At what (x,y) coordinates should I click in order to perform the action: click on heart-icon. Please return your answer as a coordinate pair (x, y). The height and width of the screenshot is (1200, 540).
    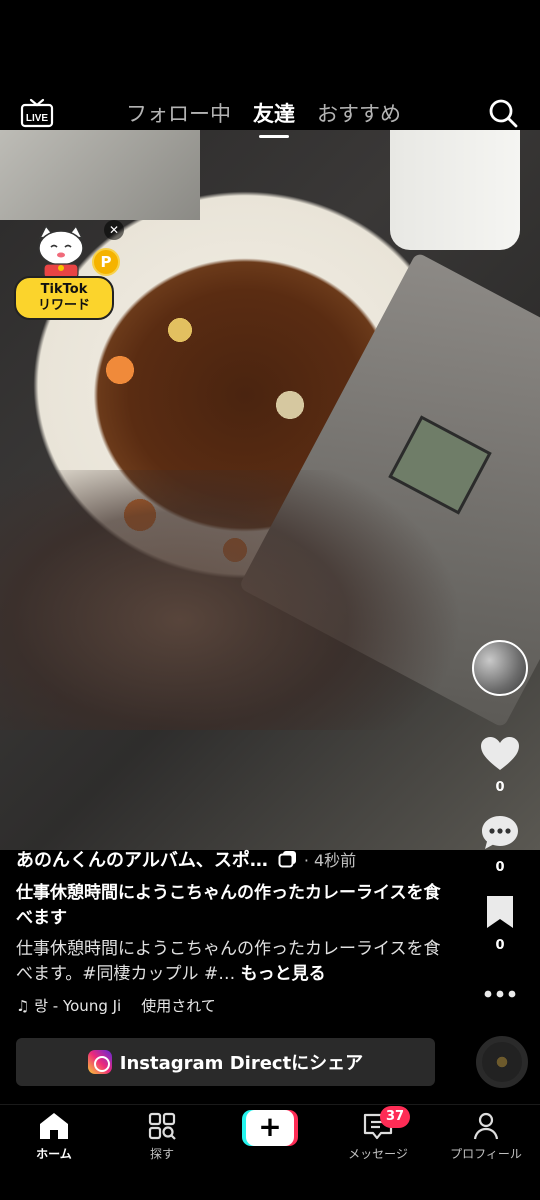
    Looking at the image, I should click on (500, 753).